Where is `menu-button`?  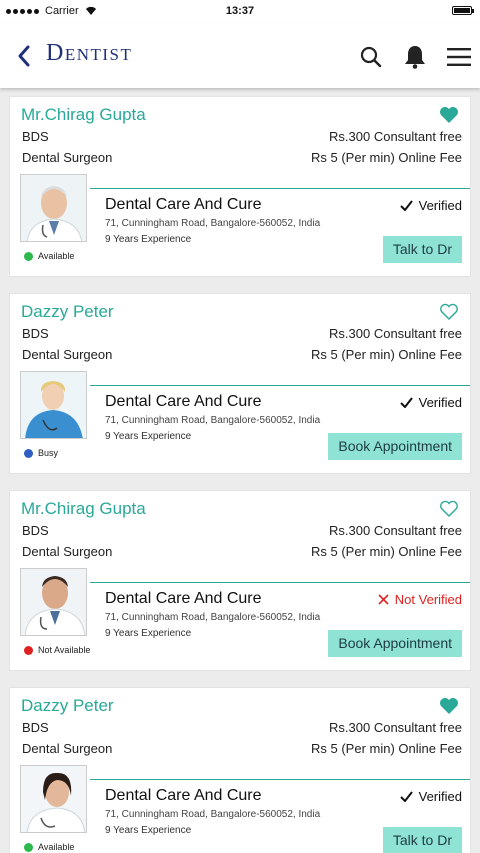 menu-button is located at coordinates (459, 57).